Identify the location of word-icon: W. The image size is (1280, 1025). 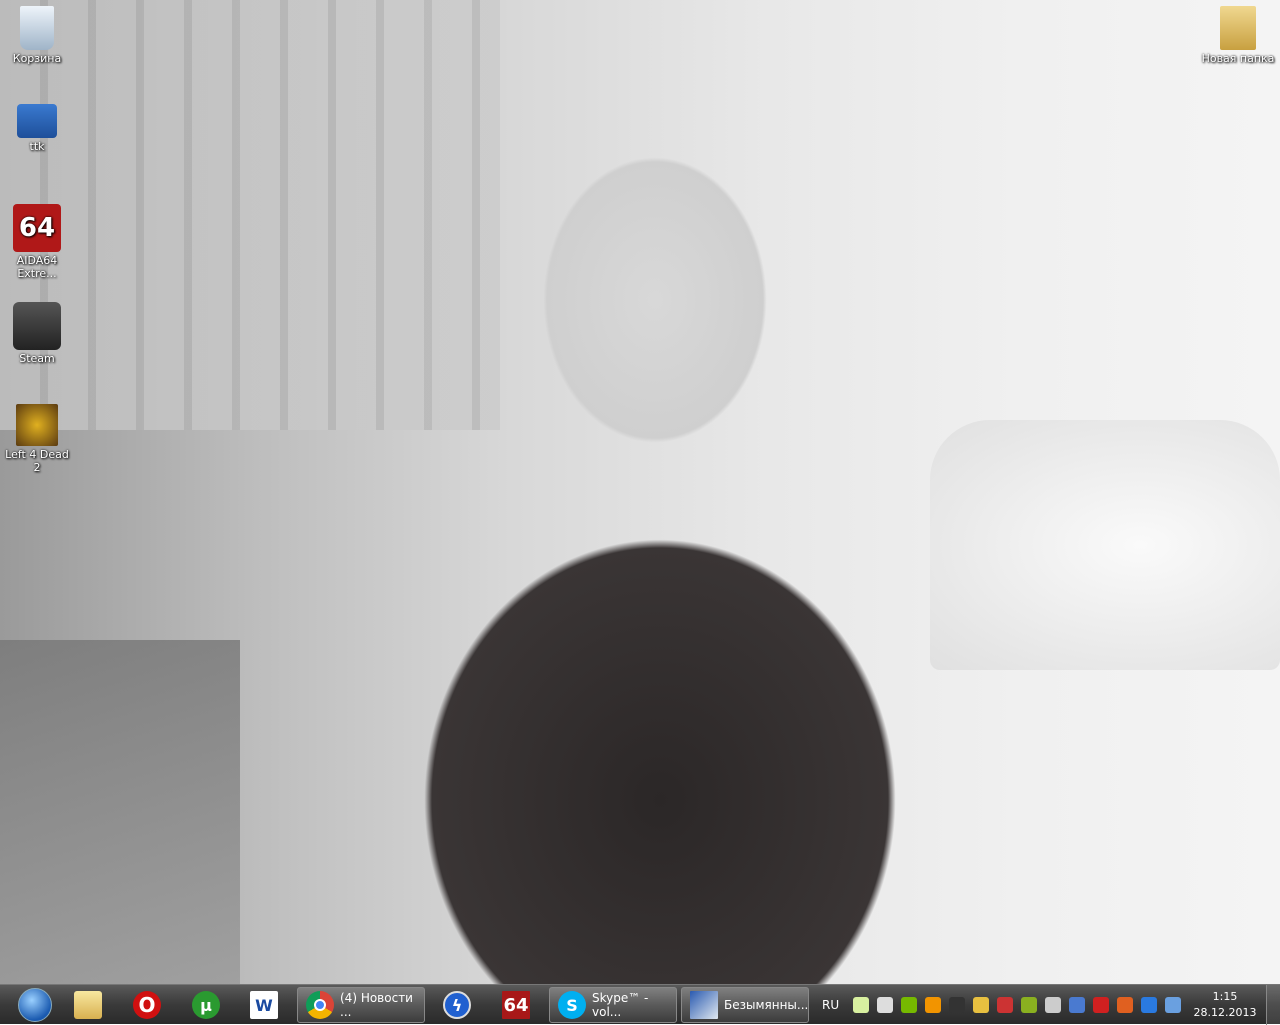
(264, 1005).